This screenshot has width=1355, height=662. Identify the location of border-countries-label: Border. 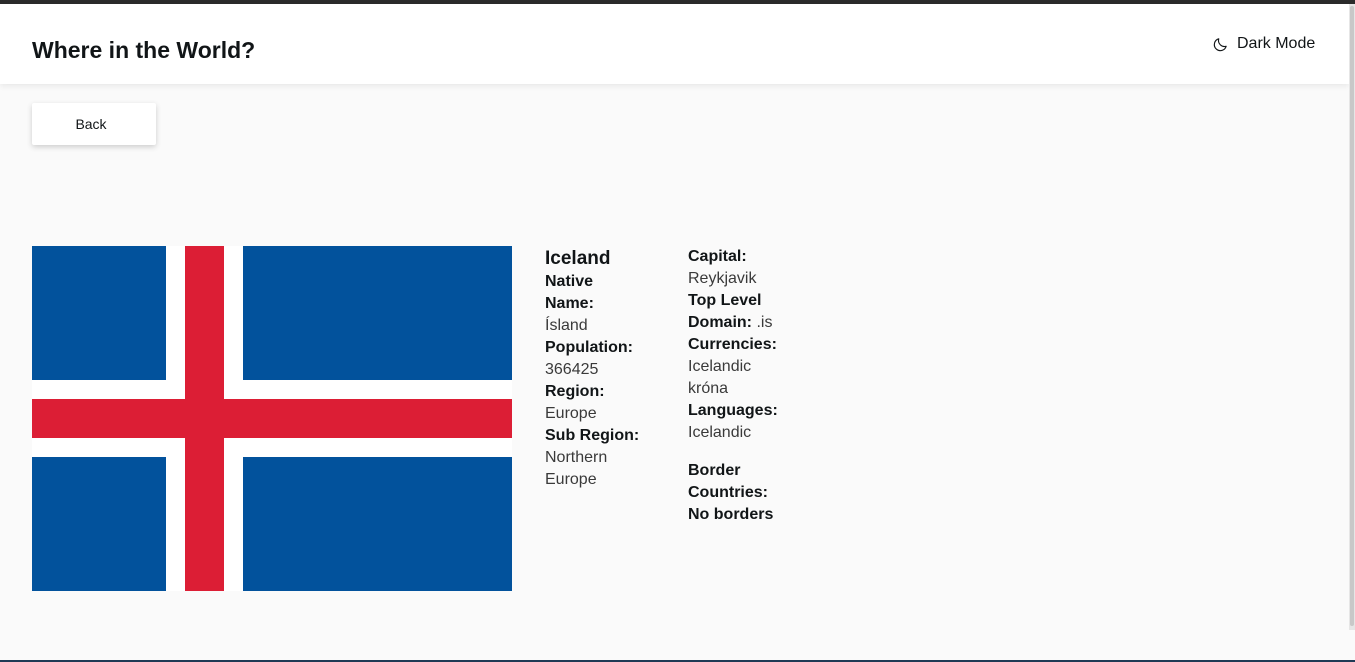
(714, 470).